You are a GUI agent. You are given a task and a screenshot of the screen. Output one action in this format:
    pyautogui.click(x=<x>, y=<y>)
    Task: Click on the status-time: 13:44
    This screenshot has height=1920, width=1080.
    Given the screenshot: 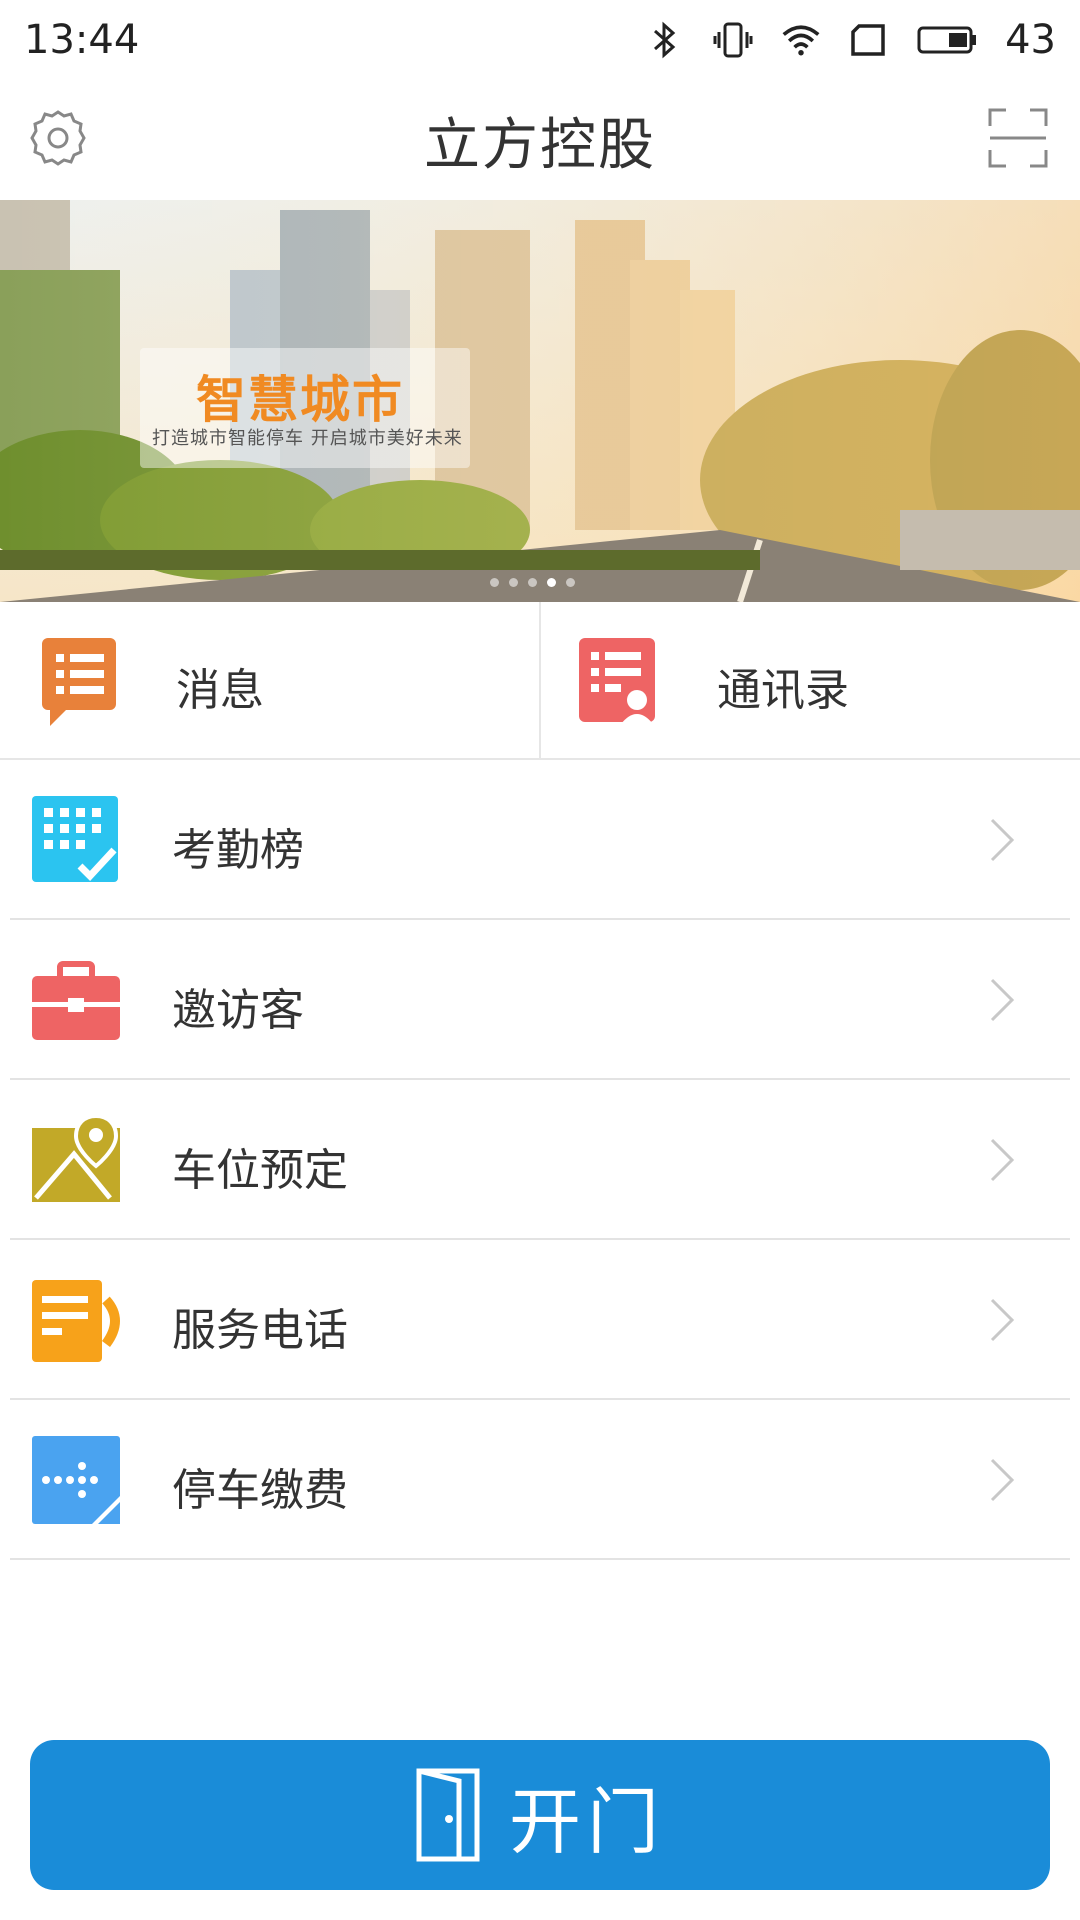 What is the action you would take?
    pyautogui.click(x=82, y=40)
    